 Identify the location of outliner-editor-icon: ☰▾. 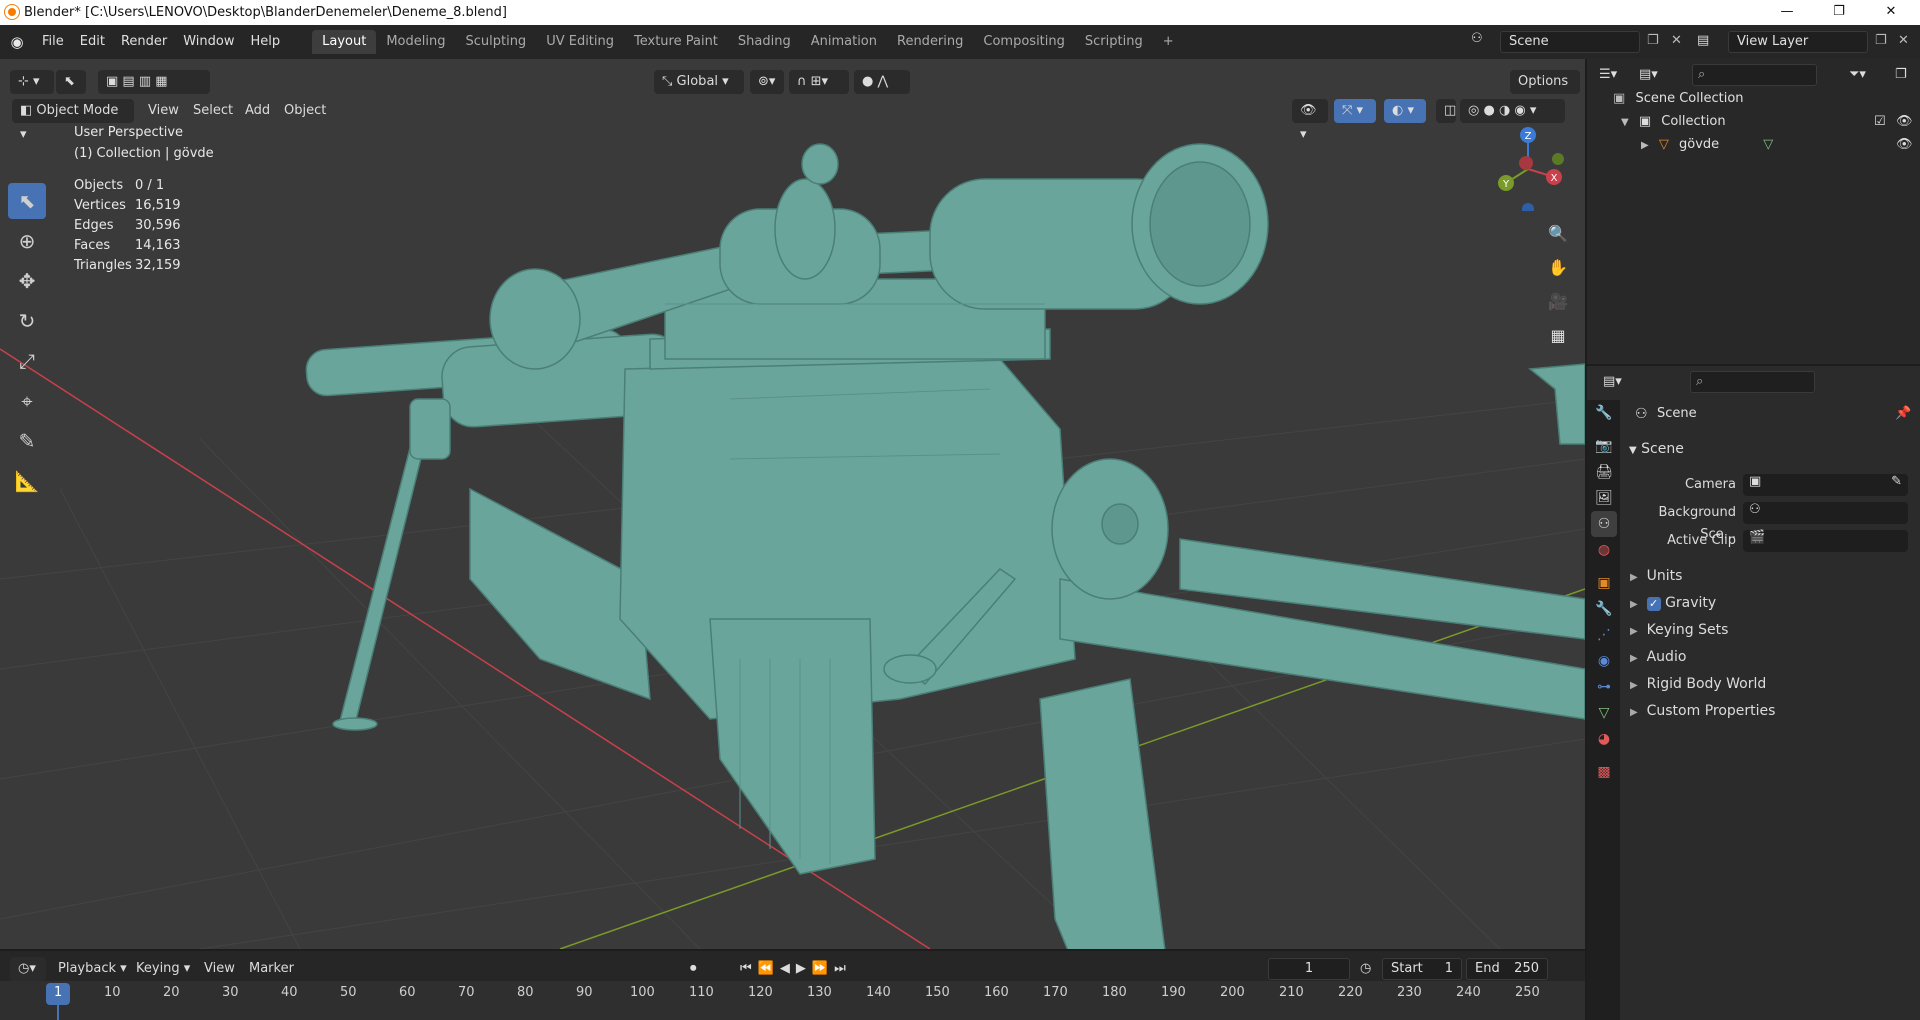
(1608, 74).